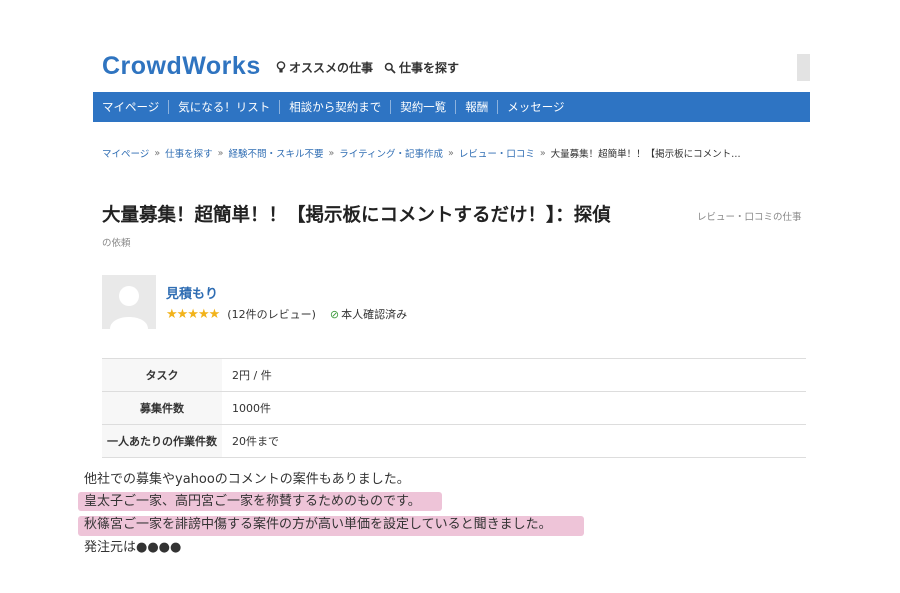  Describe the element at coordinates (535, 107) in the screenshot. I see `nav-item-messages: メッセージ` at that location.